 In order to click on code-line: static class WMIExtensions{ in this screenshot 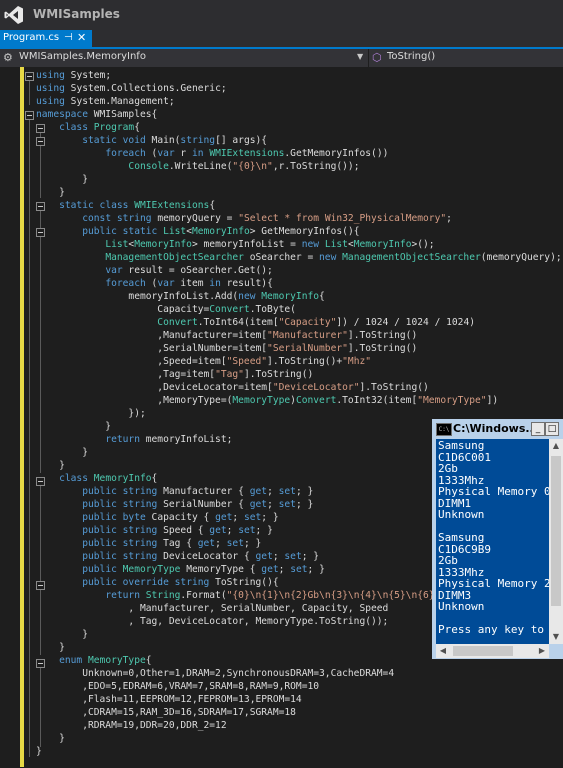, I will do `click(125, 205)`.